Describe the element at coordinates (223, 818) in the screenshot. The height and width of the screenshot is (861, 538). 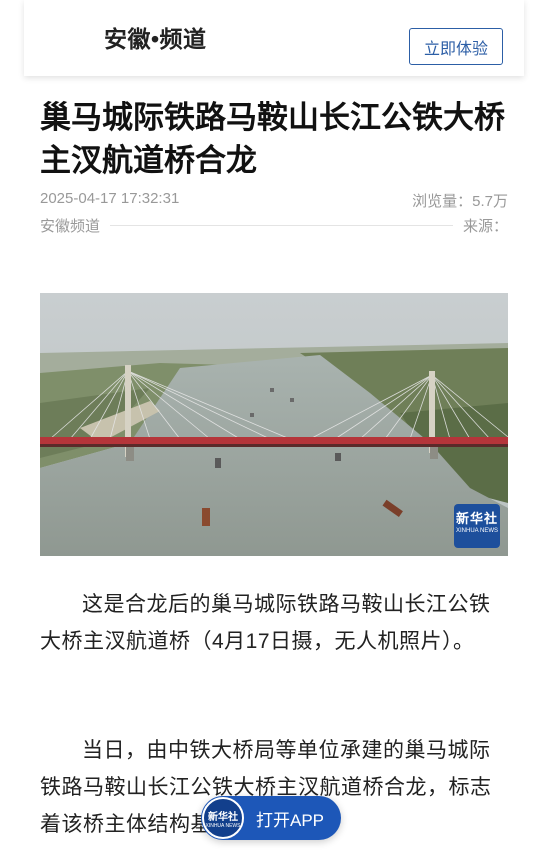
I see `xinhua-app-icon: 新华社 XINHUA NEWS` at that location.